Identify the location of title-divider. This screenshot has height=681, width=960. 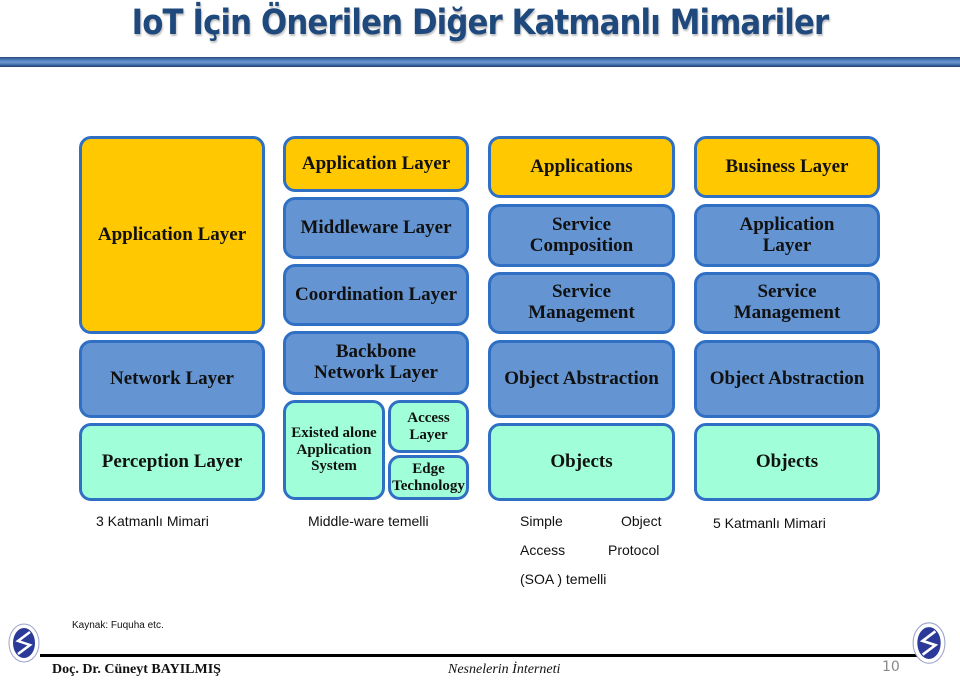
(480, 62).